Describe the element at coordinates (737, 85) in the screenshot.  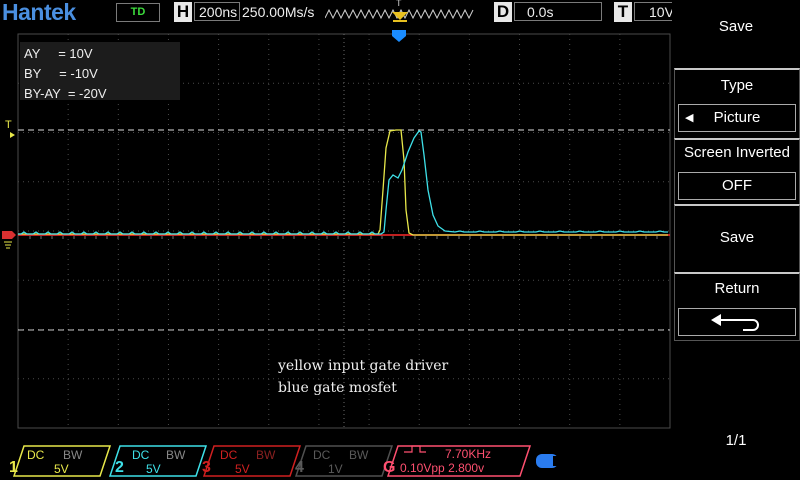
I see `type-label: Type` at that location.